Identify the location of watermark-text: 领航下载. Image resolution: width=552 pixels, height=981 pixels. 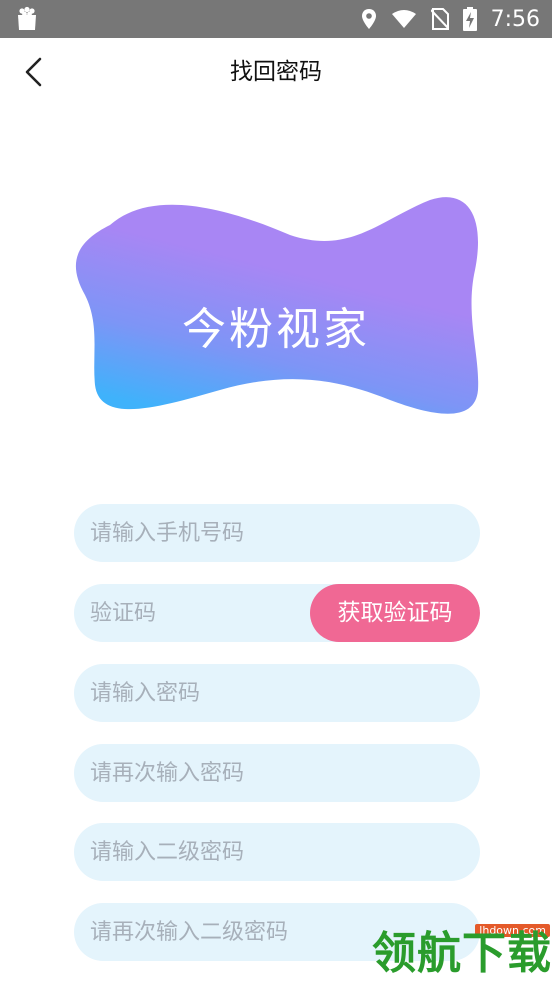
(462, 953).